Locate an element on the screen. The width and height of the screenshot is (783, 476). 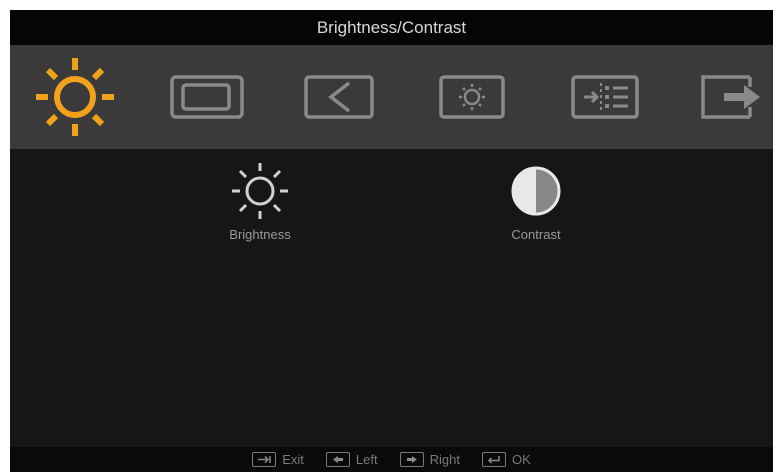
right-arrow-key-icon is located at coordinates (411, 459).